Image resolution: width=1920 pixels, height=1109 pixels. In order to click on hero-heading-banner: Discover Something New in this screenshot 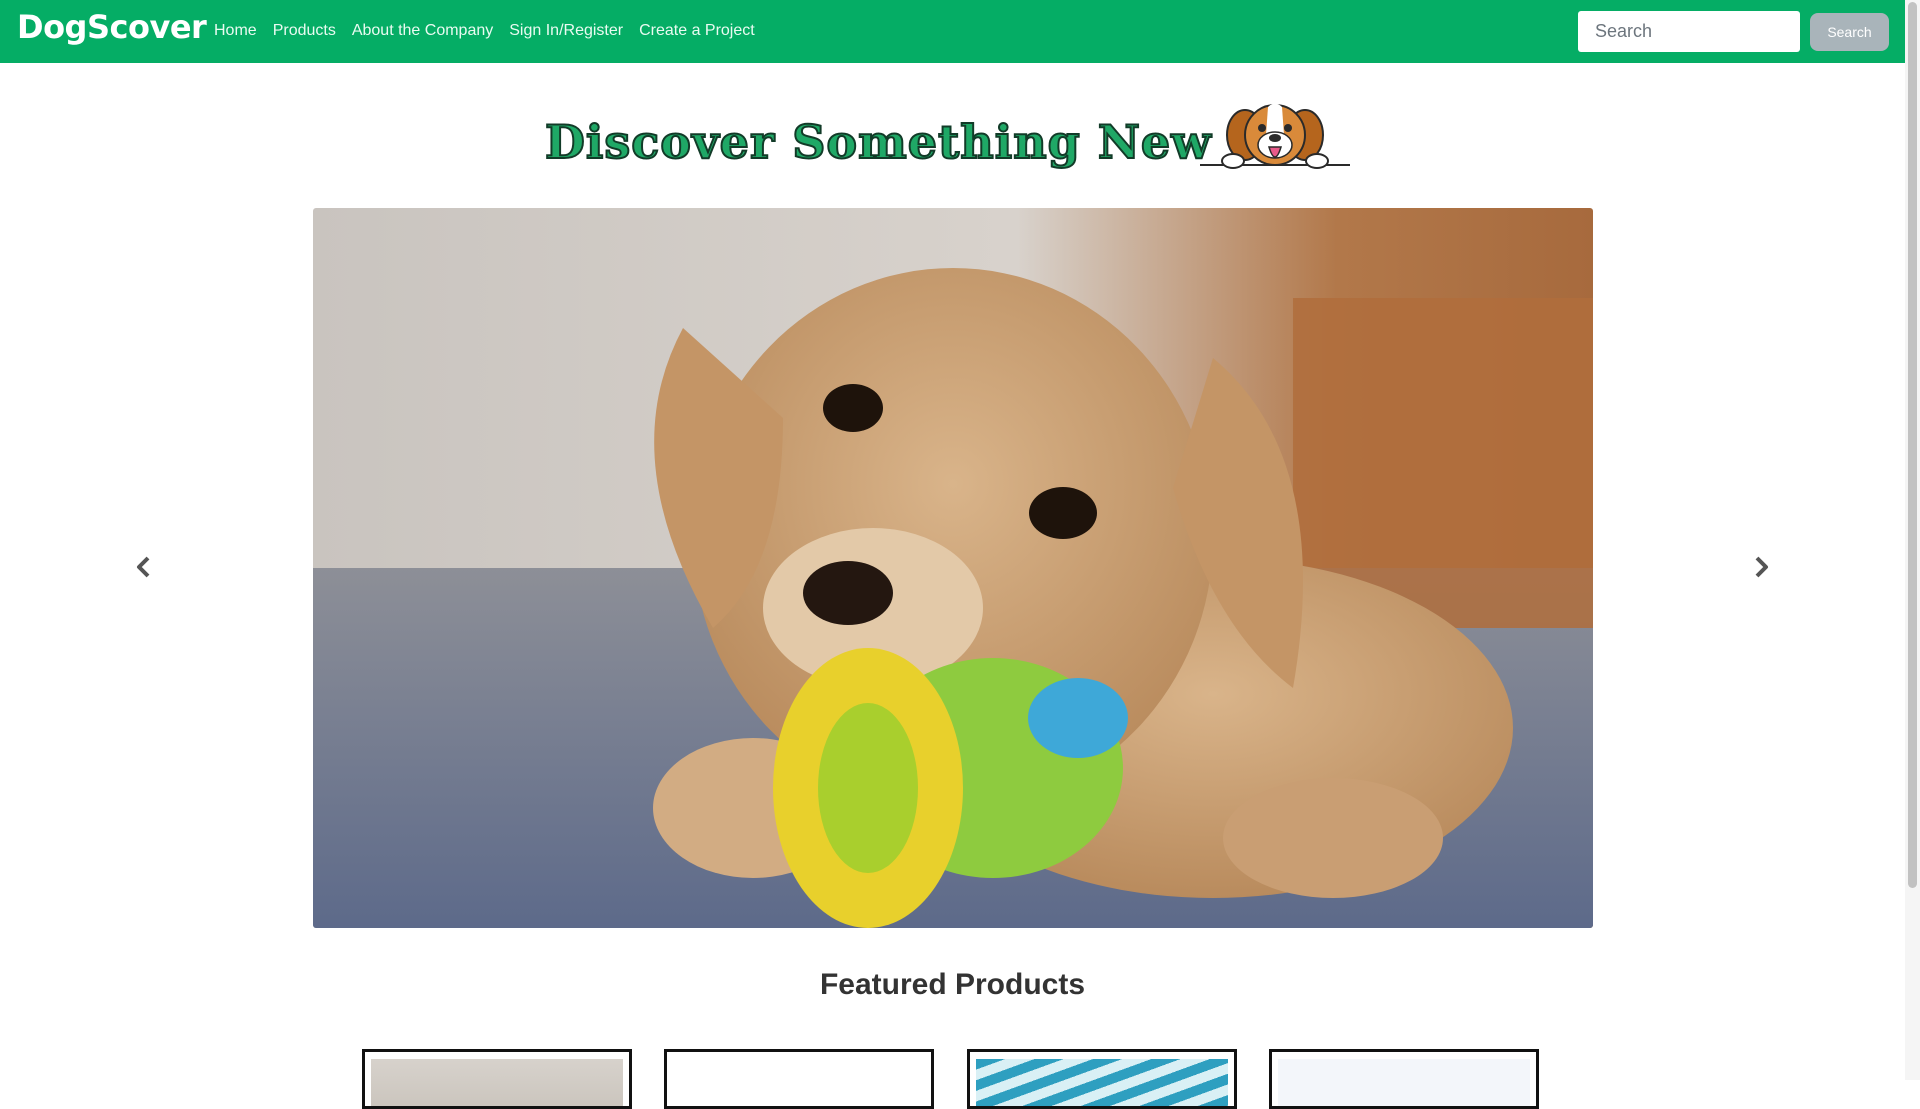, I will do `click(947, 140)`.